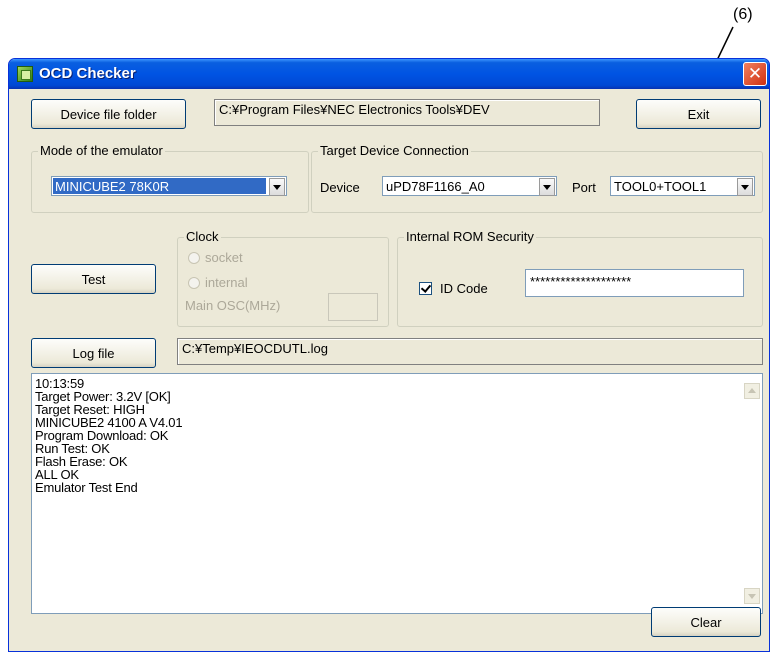  Describe the element at coordinates (752, 596) in the screenshot. I see `scroll-down-arrow-icon` at that location.